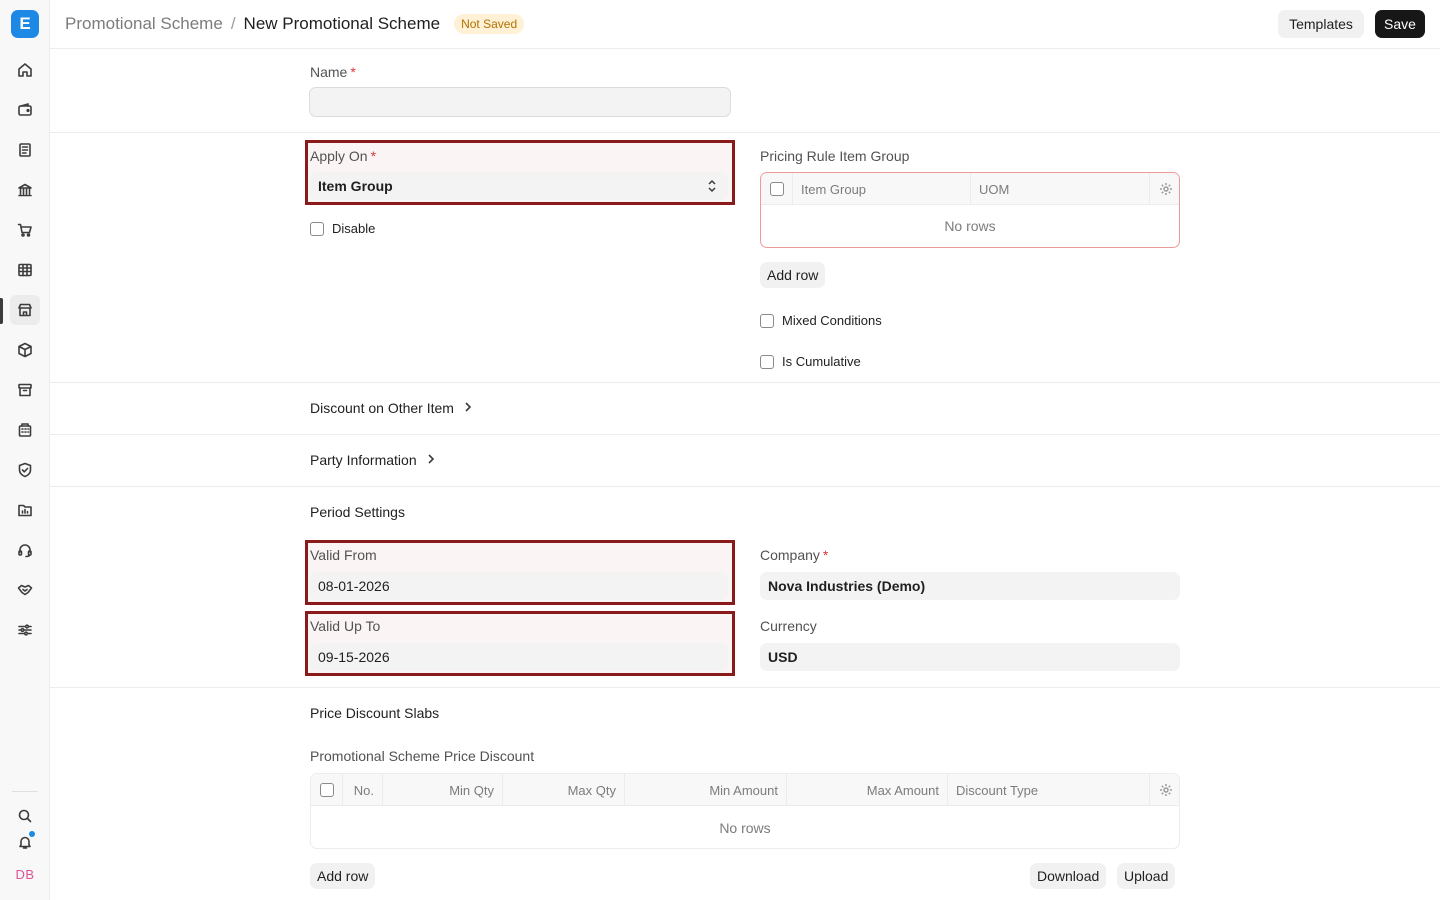 This screenshot has width=1440, height=900. I want to click on period-settings-heading: Period Settings, so click(357, 512).